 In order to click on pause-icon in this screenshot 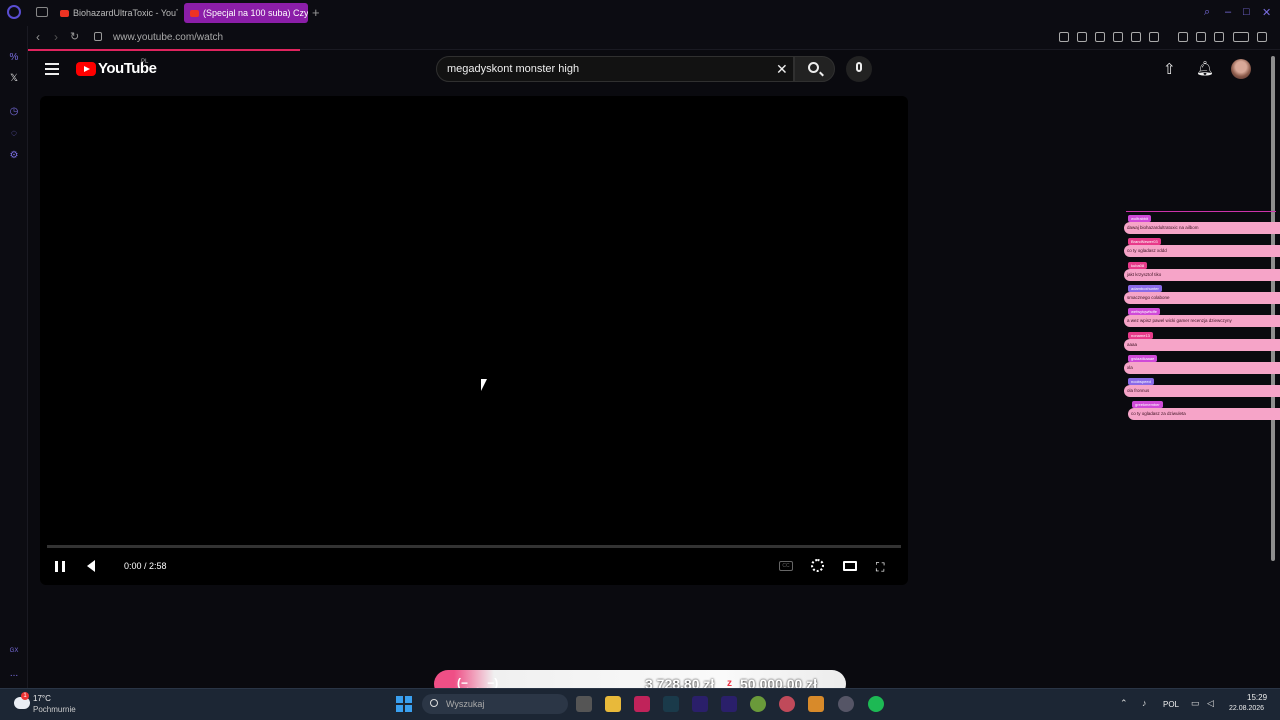, I will do `click(60, 566)`.